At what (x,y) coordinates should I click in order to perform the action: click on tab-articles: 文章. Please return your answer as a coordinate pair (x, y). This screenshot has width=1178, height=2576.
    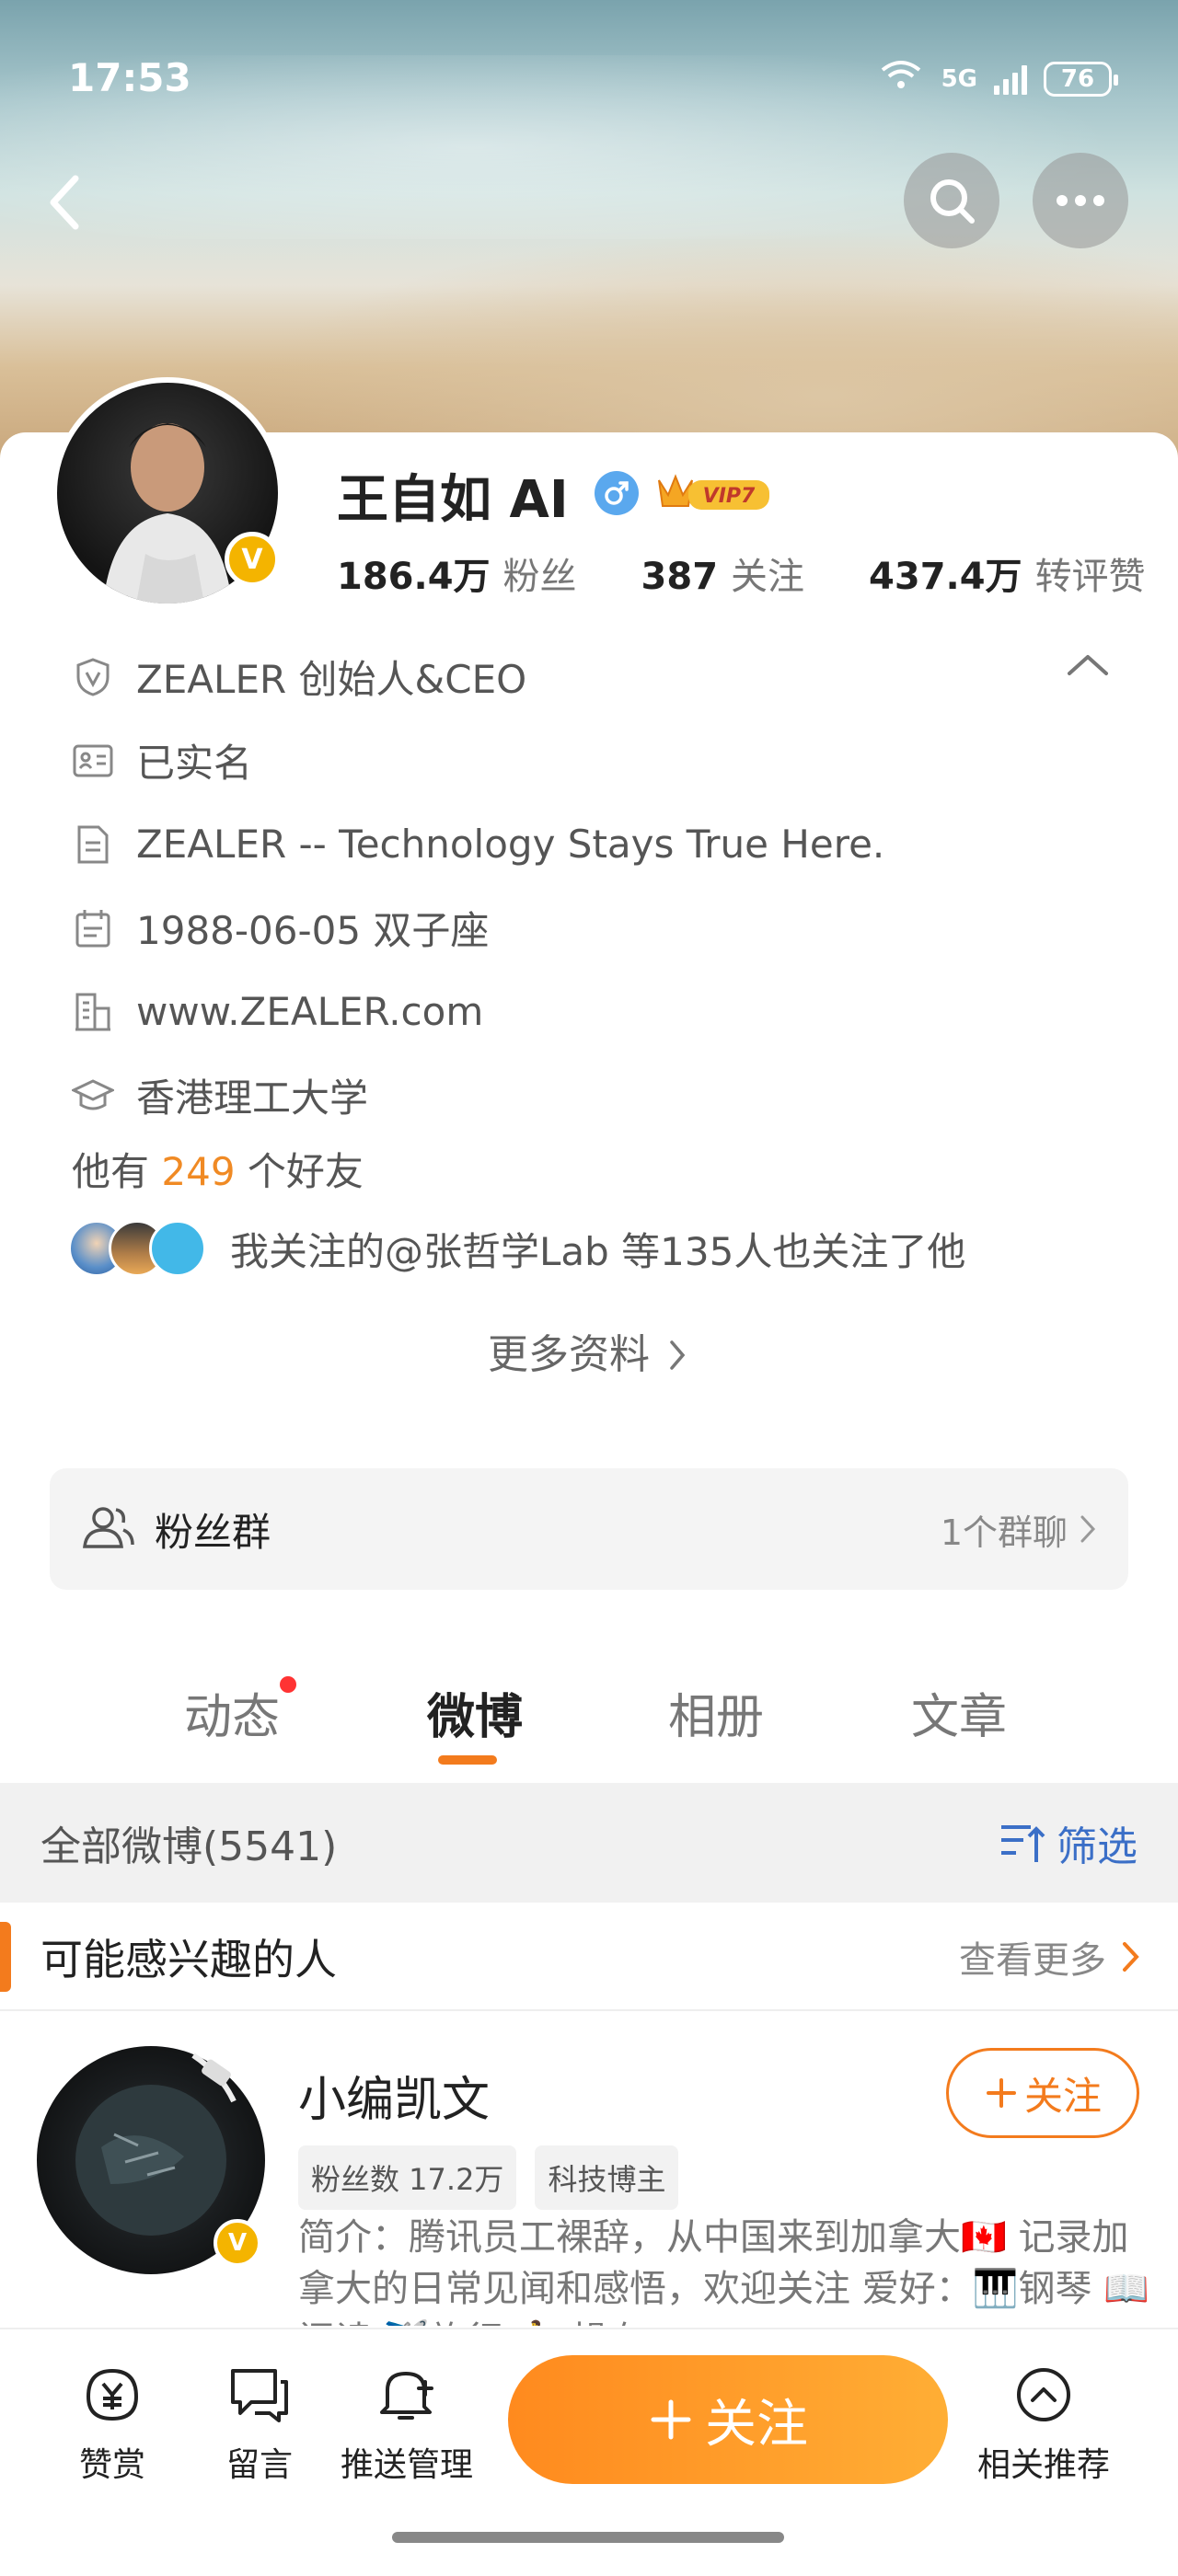
    Looking at the image, I should click on (959, 1712).